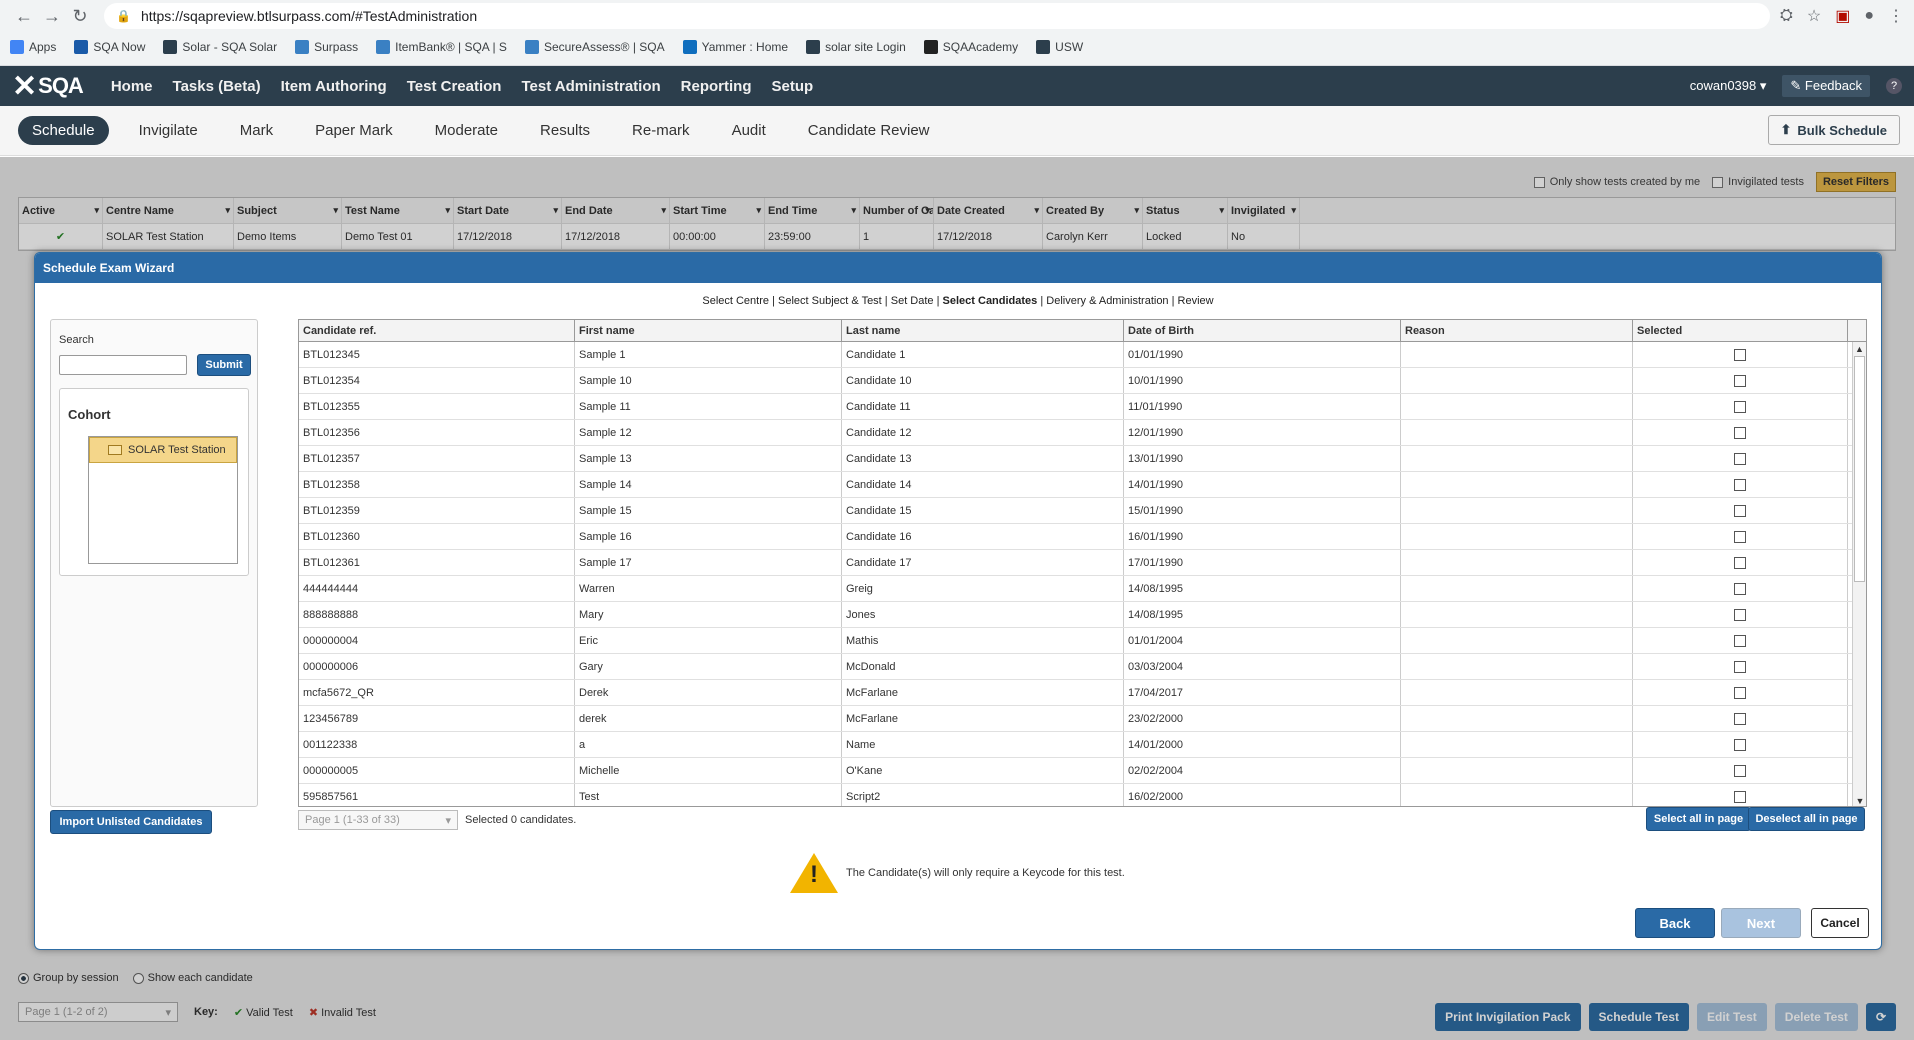 This screenshot has width=1914, height=1040. What do you see at coordinates (123, 365) in the screenshot?
I see `search-input` at bounding box center [123, 365].